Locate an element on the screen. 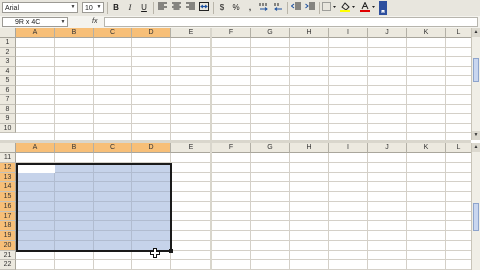 The width and height of the screenshot is (480, 270). toolbar-options-button is located at coordinates (383, 8).